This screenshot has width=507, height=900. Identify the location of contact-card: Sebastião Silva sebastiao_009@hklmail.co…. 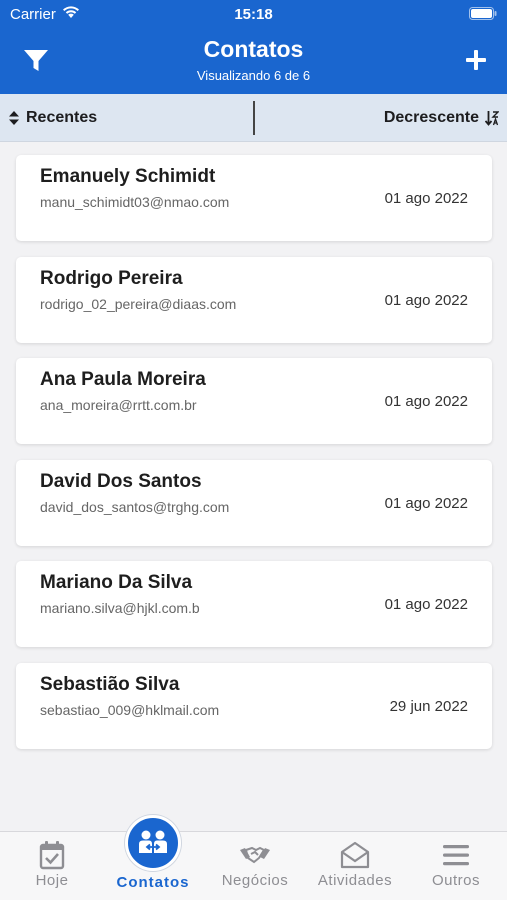
(254, 705).